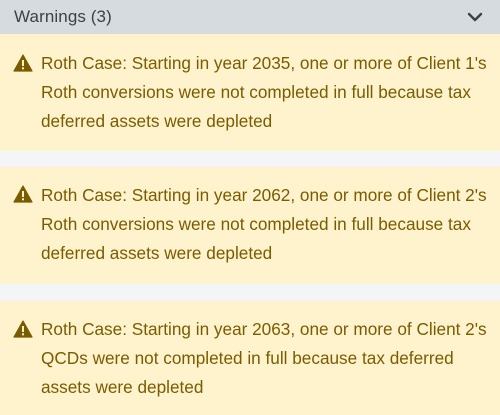 The height and width of the screenshot is (415, 500). I want to click on warnings-header: Warnings (3), so click(250, 17).